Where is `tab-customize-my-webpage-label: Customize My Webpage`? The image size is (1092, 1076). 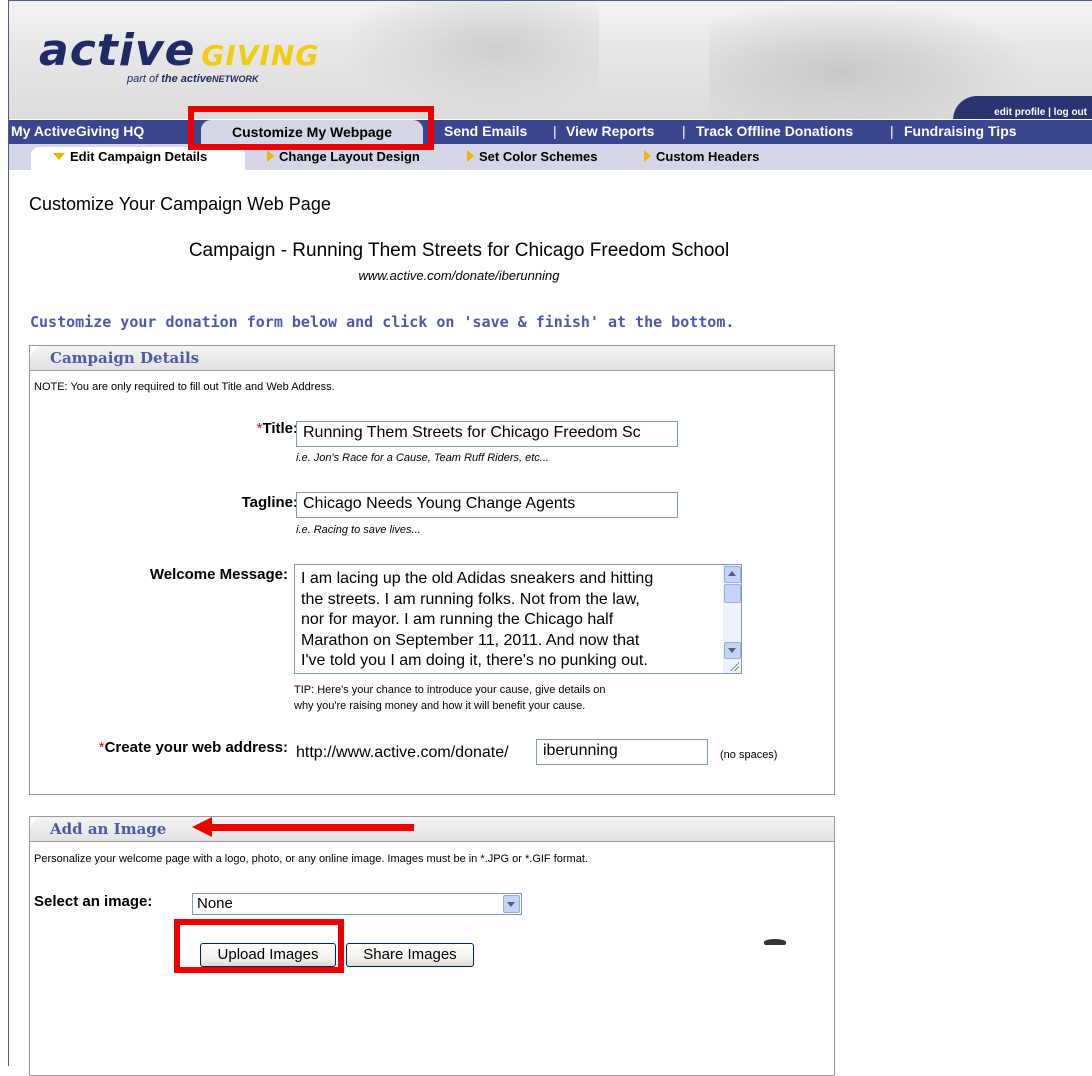 tab-customize-my-webpage-label: Customize My Webpage is located at coordinates (312, 132).